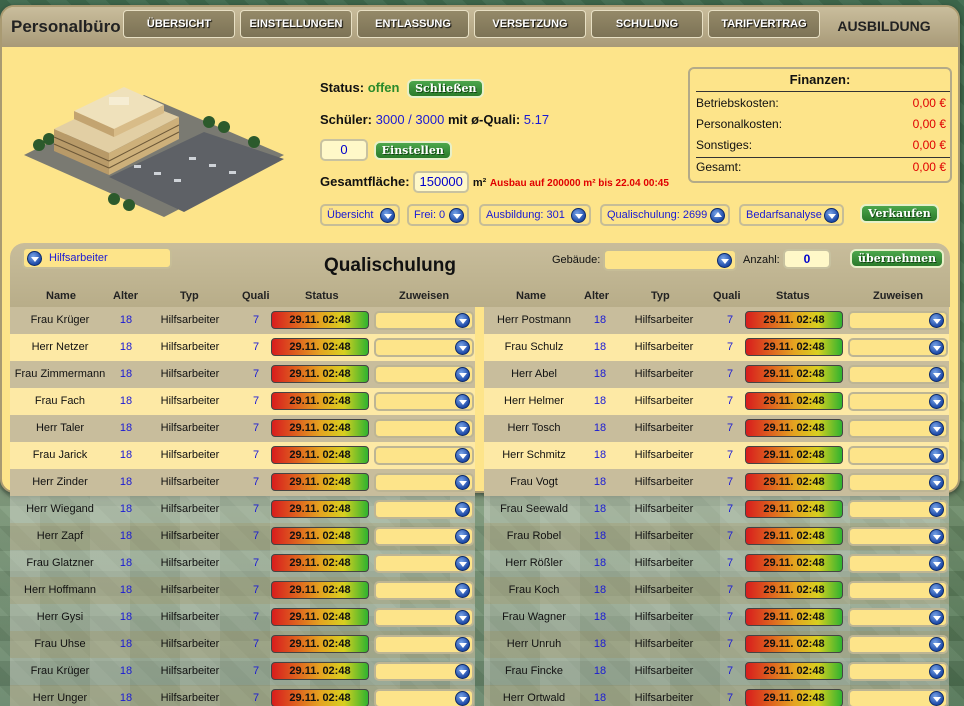 This screenshot has height=706, width=964. I want to click on tab-dismissal: ENTLASSUNG, so click(413, 24).